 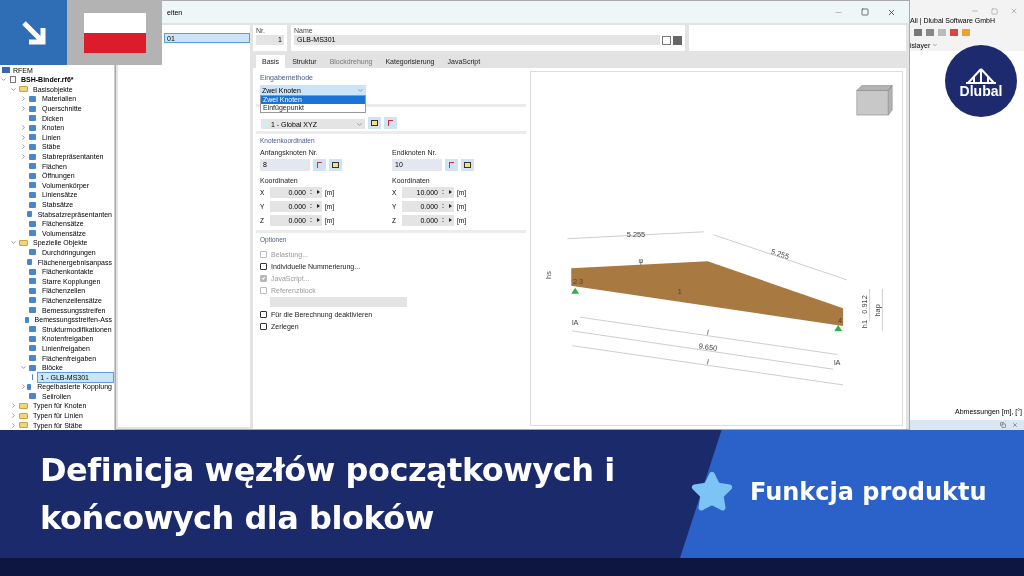 I want to click on library-icon, so click(x=677, y=40).